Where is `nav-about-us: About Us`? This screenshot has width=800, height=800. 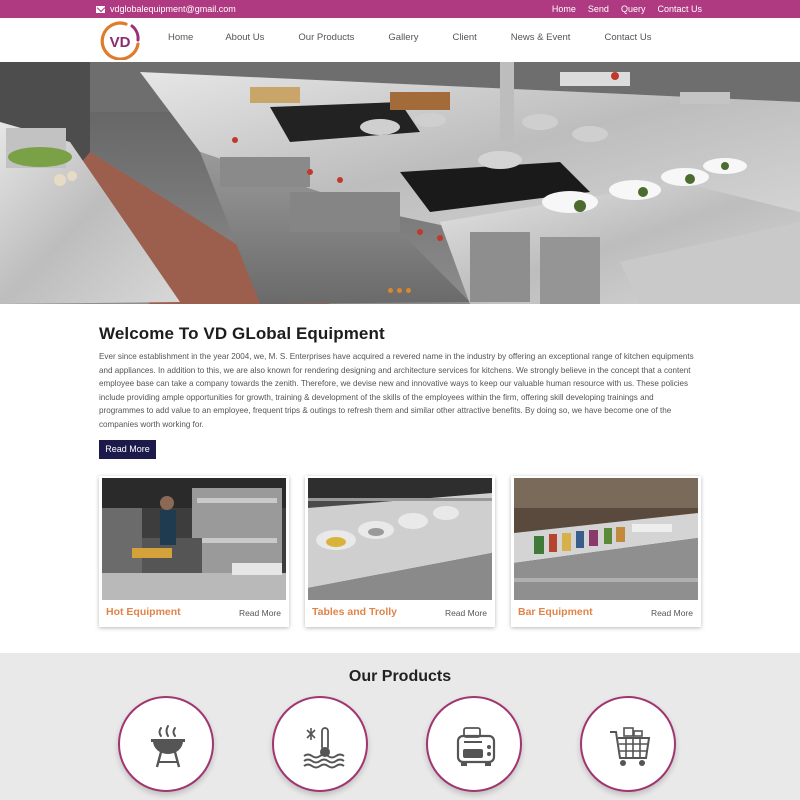 nav-about-us: About Us is located at coordinates (244, 37).